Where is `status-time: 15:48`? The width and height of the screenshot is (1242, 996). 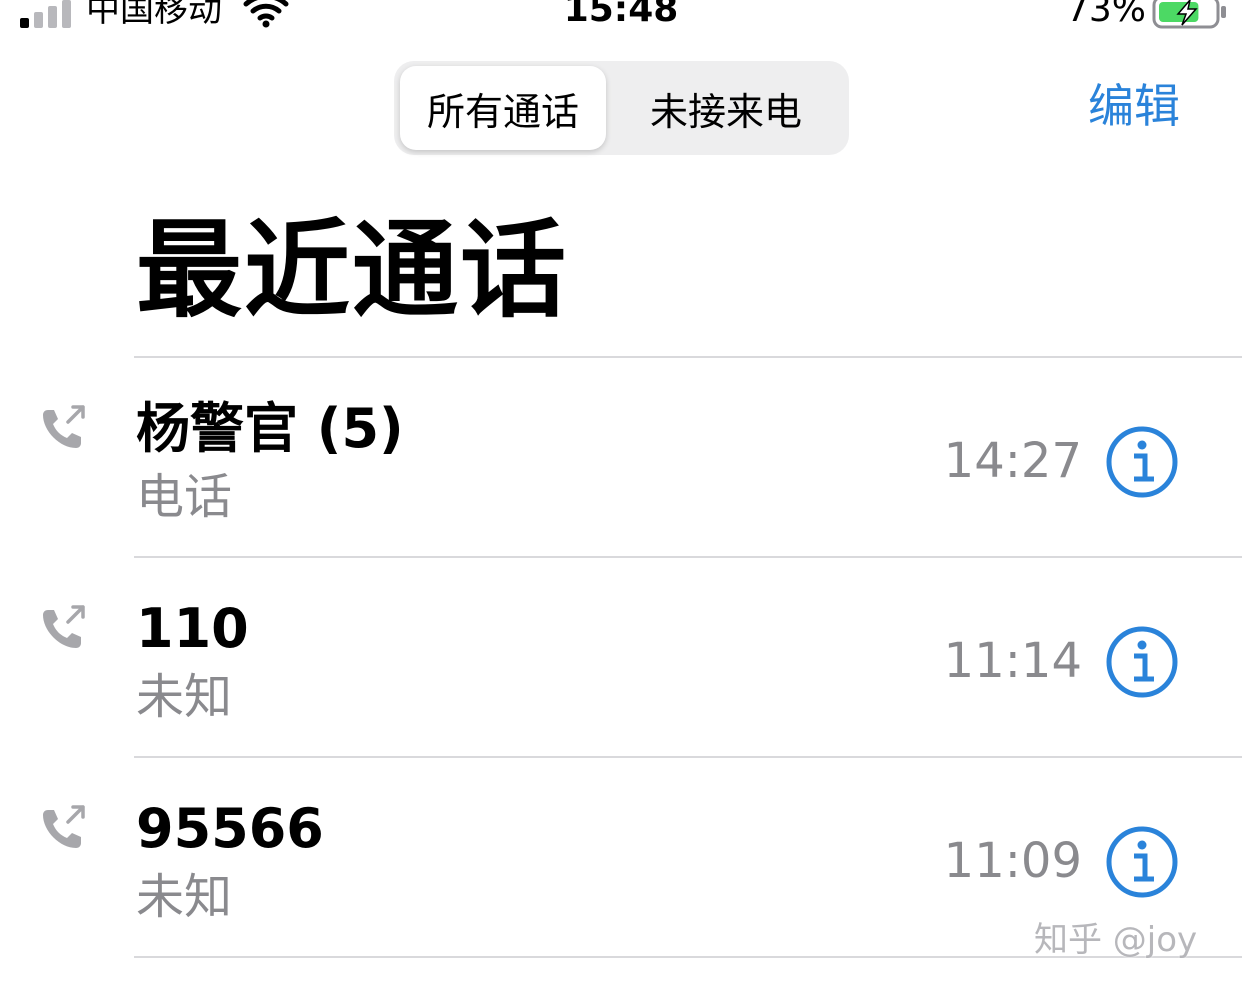
status-time: 15:48 is located at coordinates (621, 15).